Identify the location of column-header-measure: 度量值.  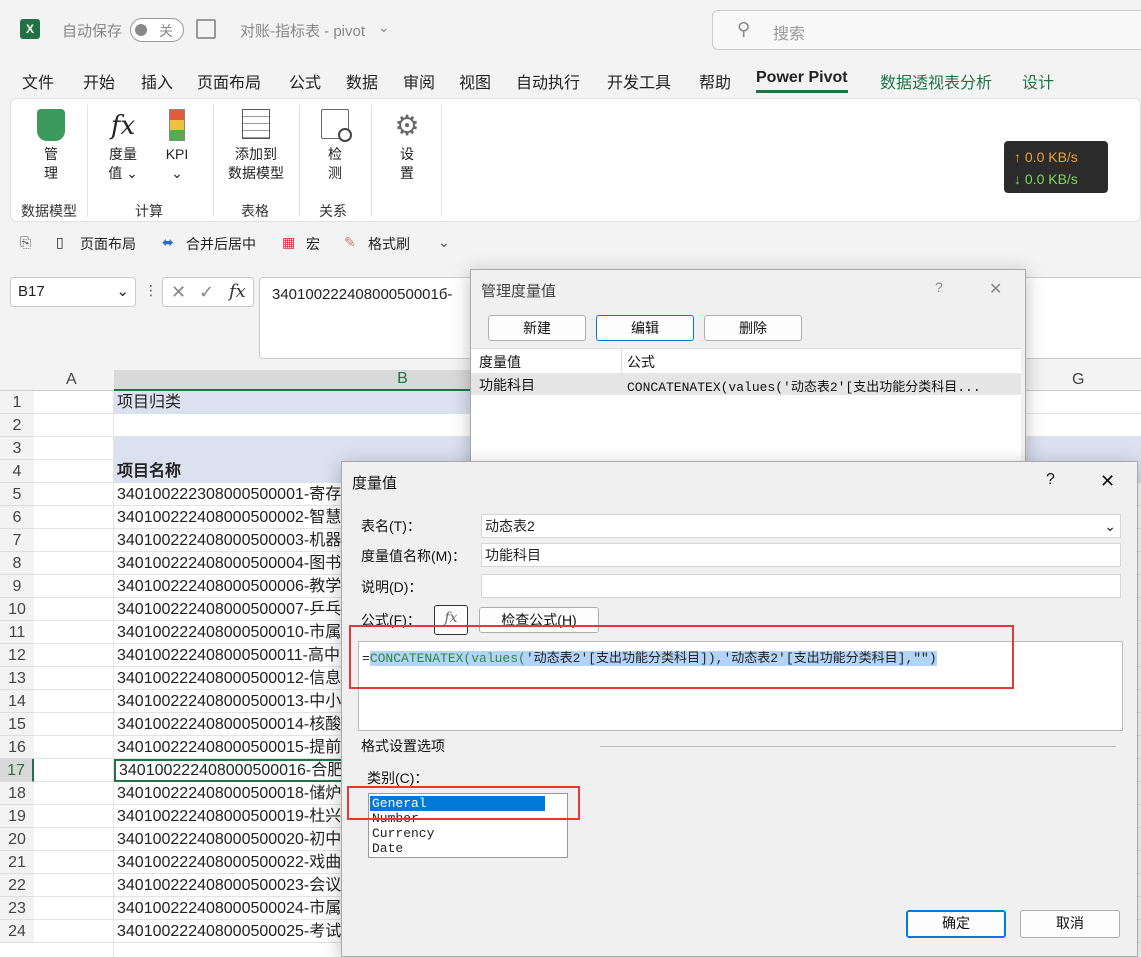
(500, 362).